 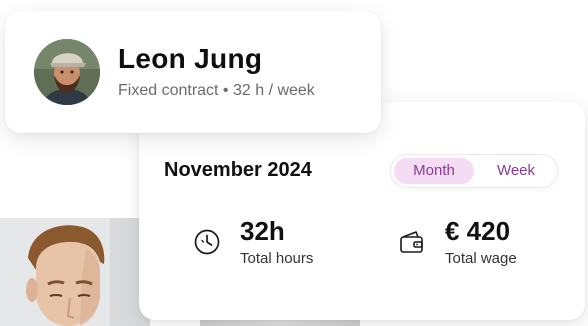 What do you see at coordinates (277, 258) in the screenshot?
I see `total-hours-label: Total hours` at bounding box center [277, 258].